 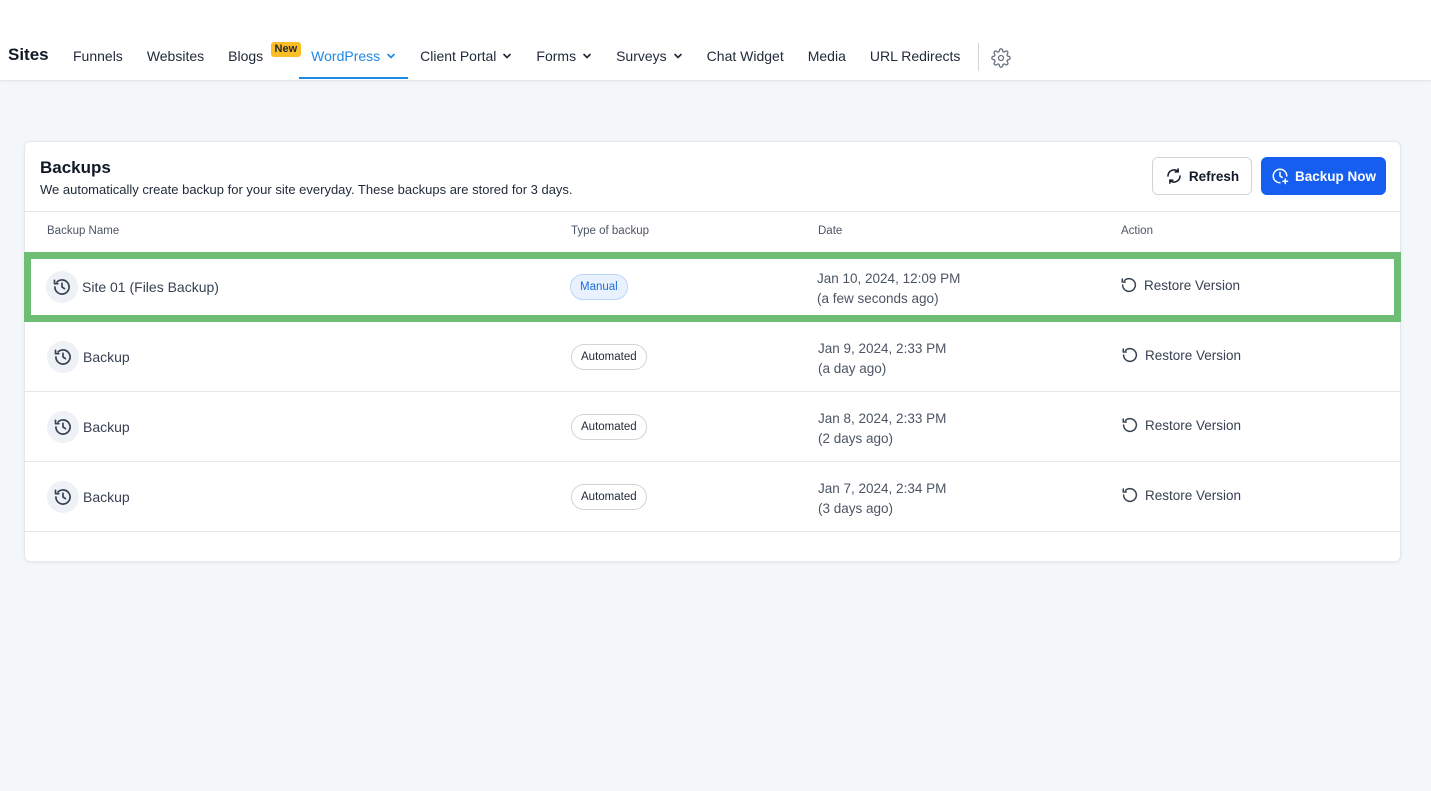 What do you see at coordinates (98, 40) in the screenshot?
I see `nav-item-funnels: Funnels` at bounding box center [98, 40].